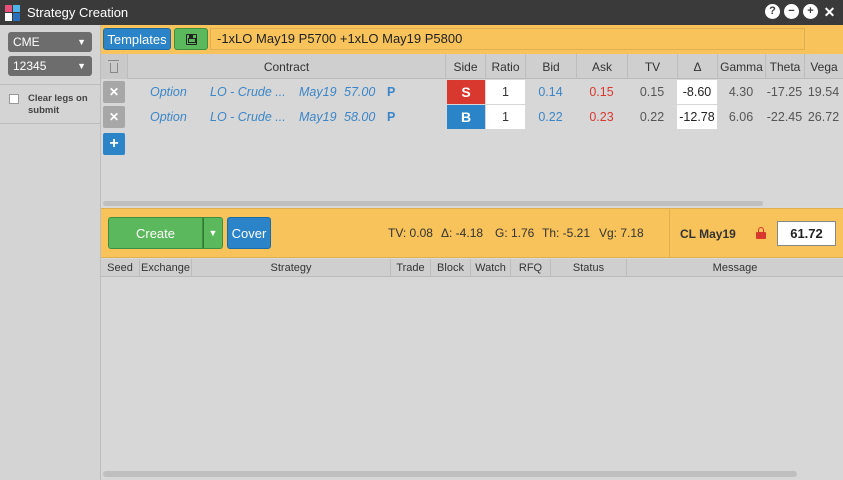  Describe the element at coordinates (784, 66) in the screenshot. I see `col-theta: Theta` at that location.